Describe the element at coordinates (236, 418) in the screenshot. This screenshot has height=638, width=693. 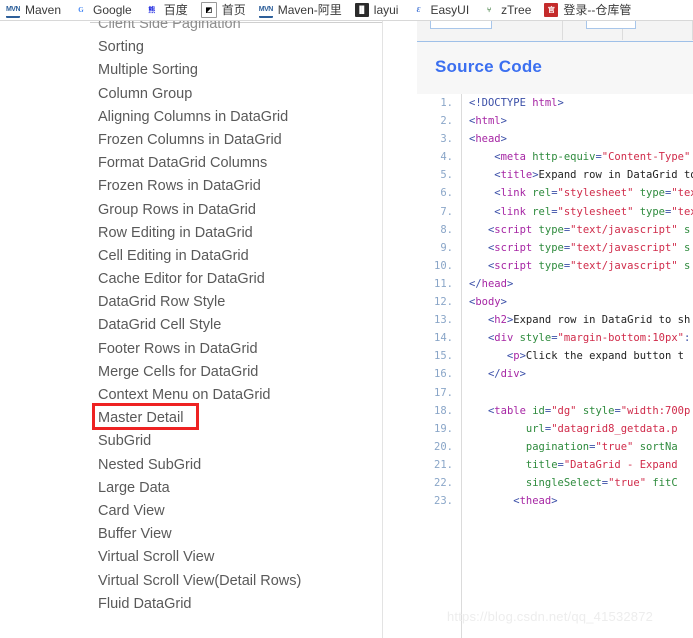
I see `sidebar-item-master-detail: Master Detail` at that location.